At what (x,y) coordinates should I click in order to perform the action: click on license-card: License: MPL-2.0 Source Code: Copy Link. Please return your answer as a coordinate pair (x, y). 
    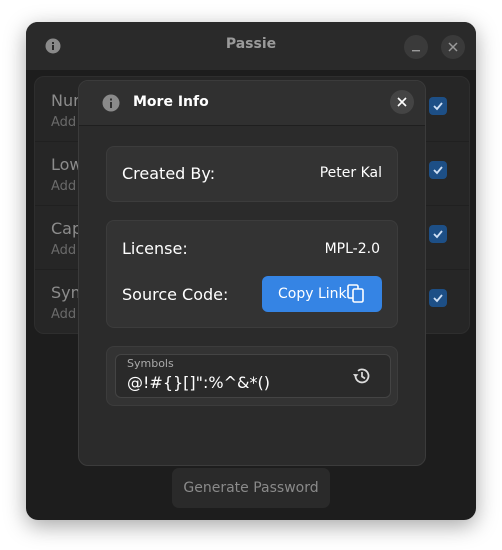
    Looking at the image, I should click on (252, 274).